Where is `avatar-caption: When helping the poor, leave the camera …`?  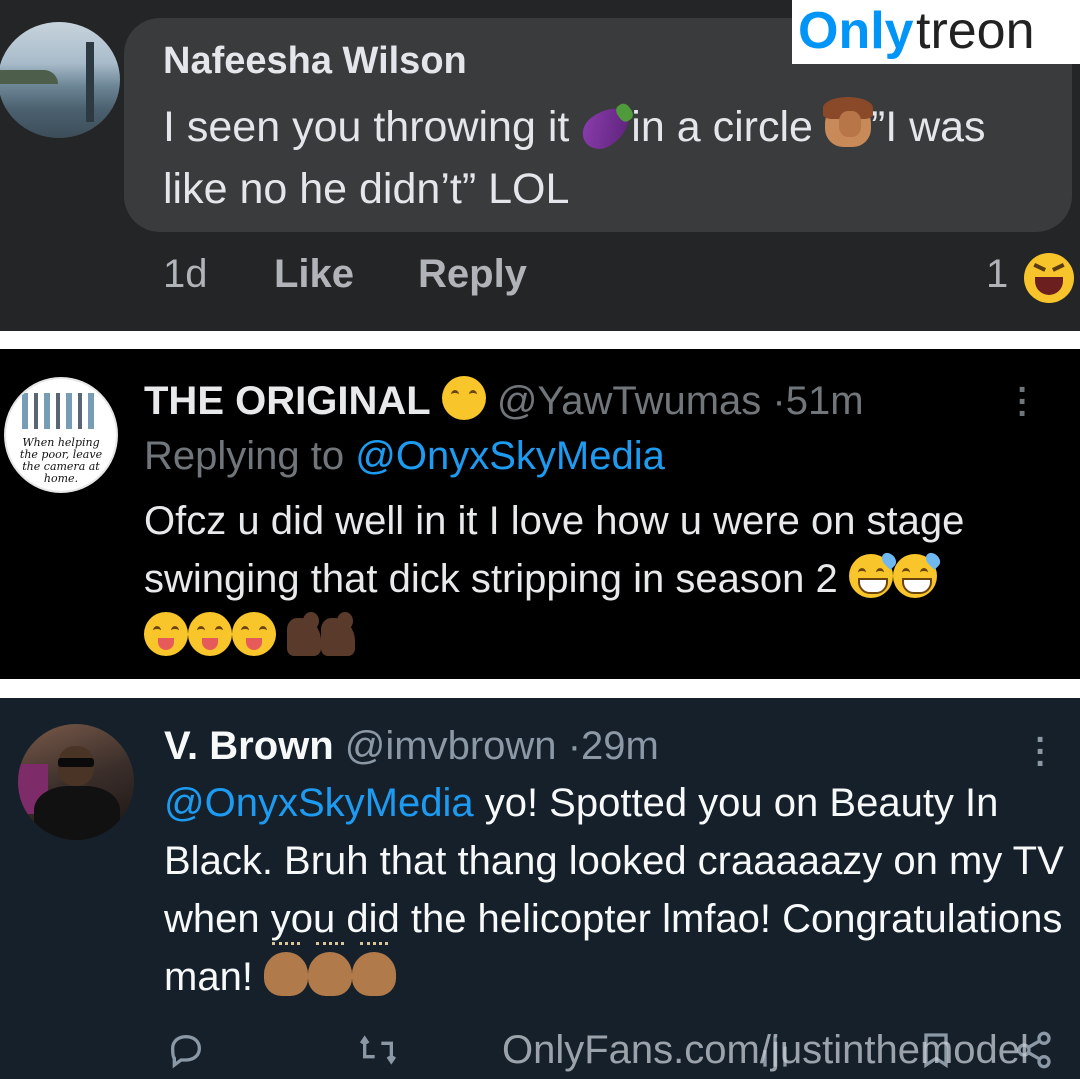 avatar-caption: When helping the poor, leave the camera … is located at coordinates (61, 460).